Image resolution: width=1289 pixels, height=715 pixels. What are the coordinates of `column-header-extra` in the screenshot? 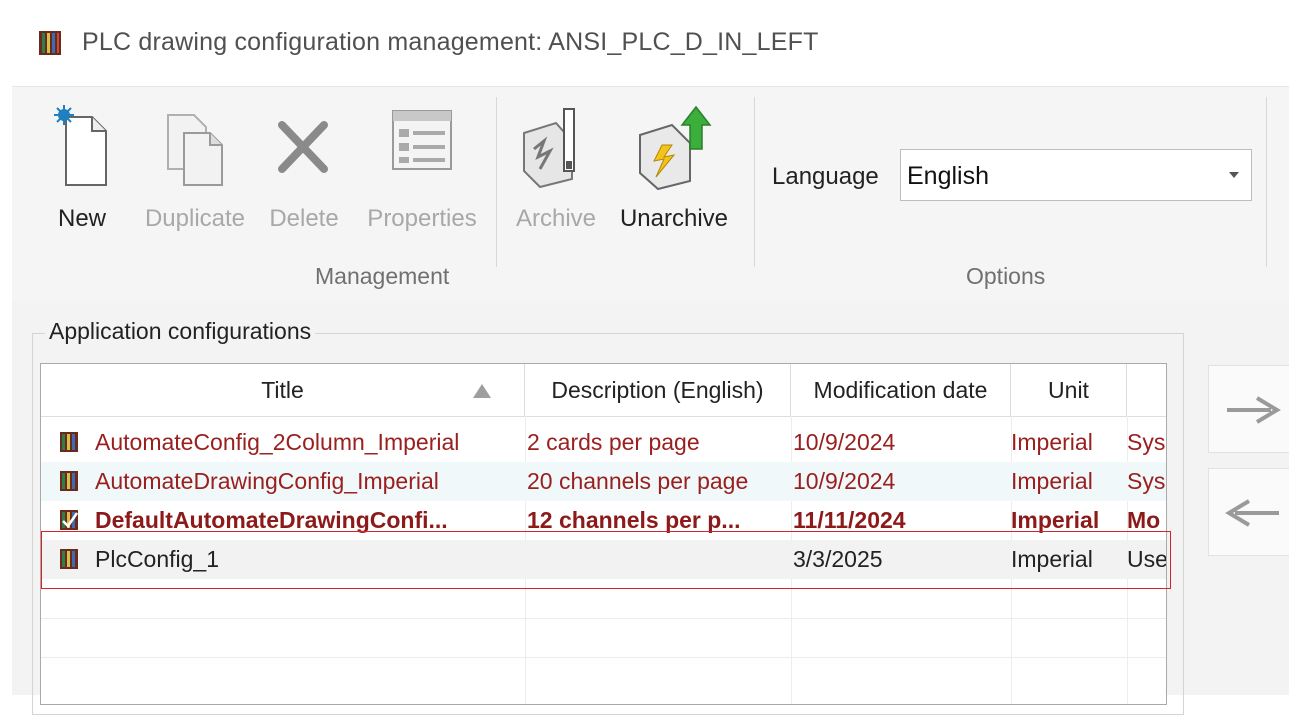 It's located at (1146, 390).